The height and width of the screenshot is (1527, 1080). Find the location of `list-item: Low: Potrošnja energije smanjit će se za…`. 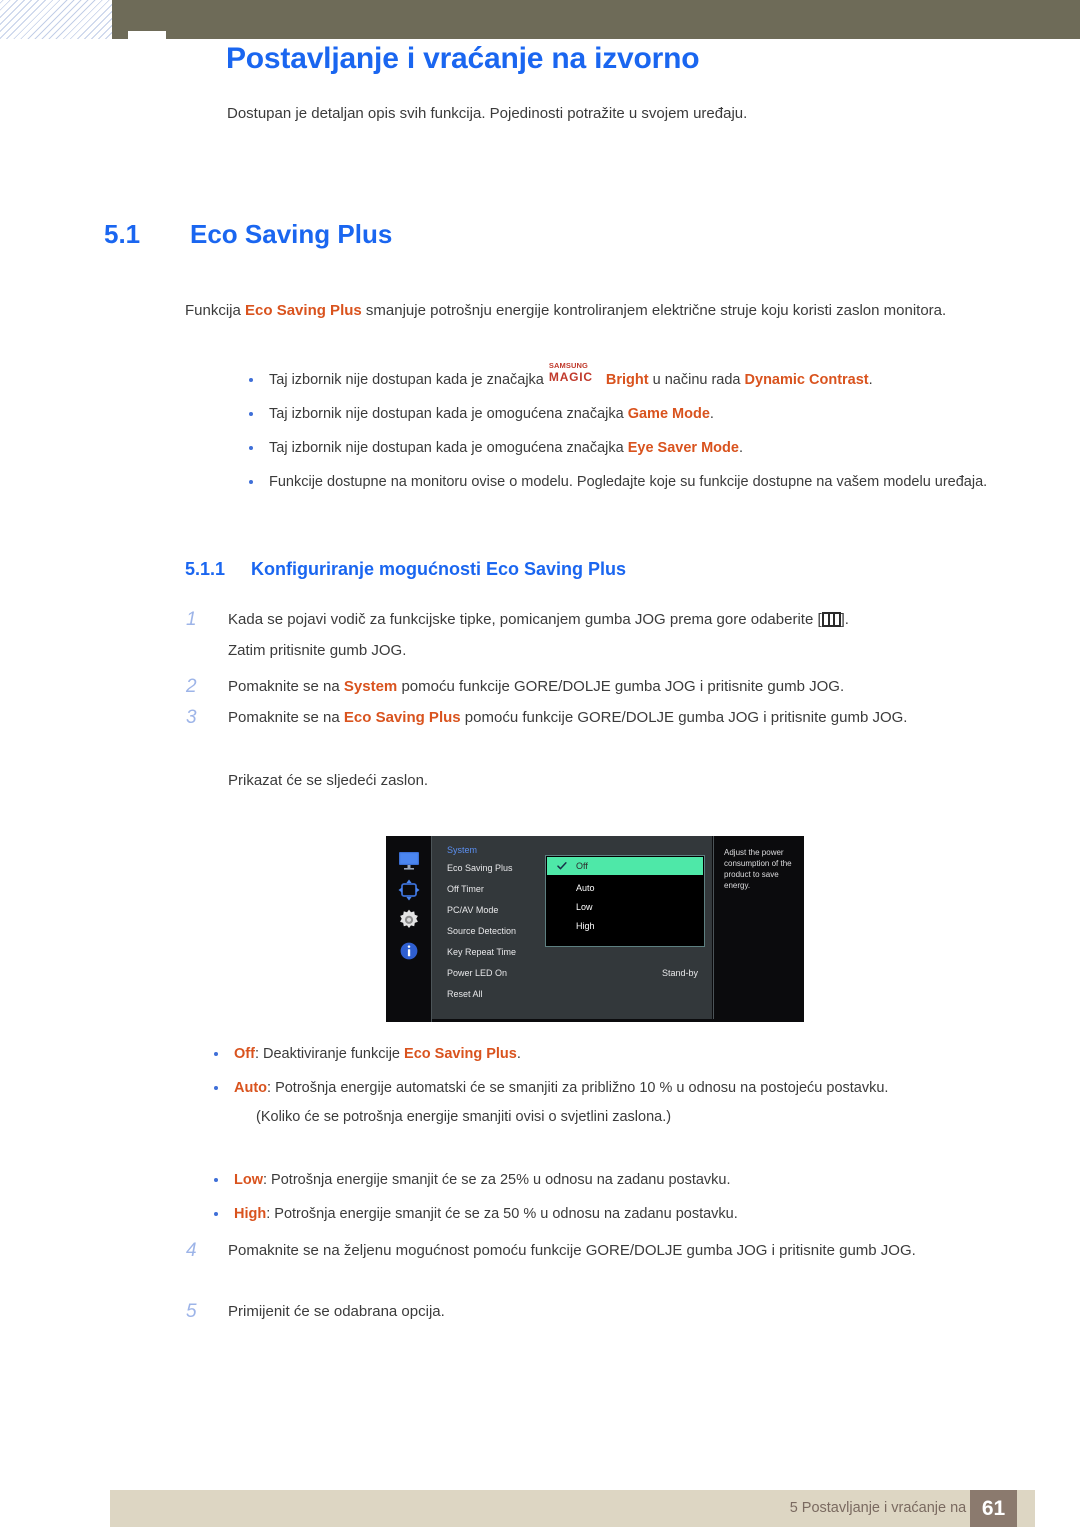

list-item: Low: Potrošnja energije smanjit će se za… is located at coordinates (604, 1180).